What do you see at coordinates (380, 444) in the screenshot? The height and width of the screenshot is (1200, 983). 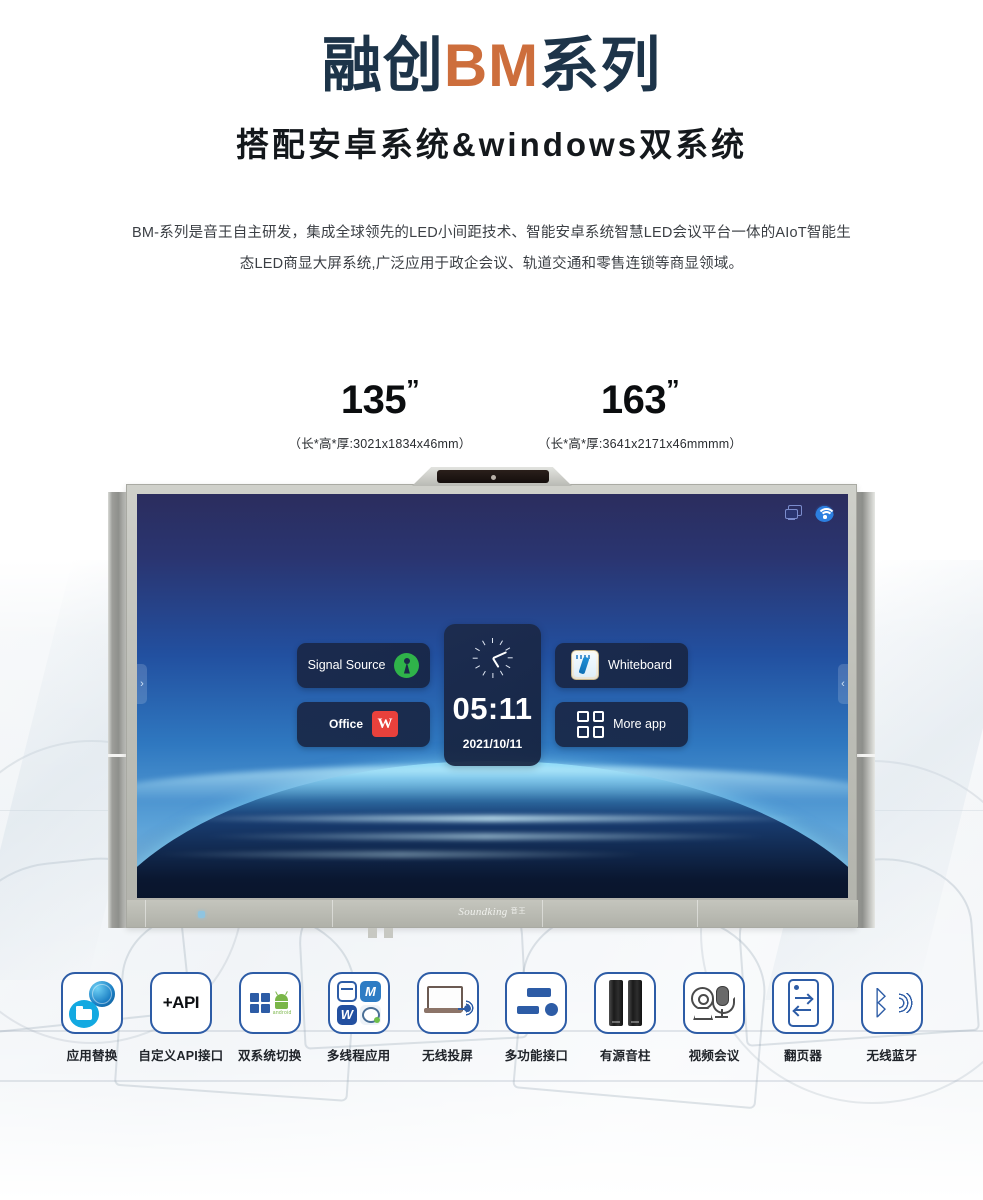 I see `size-dimensions-135: （长*高*厚:3021x1834x46mm）` at bounding box center [380, 444].